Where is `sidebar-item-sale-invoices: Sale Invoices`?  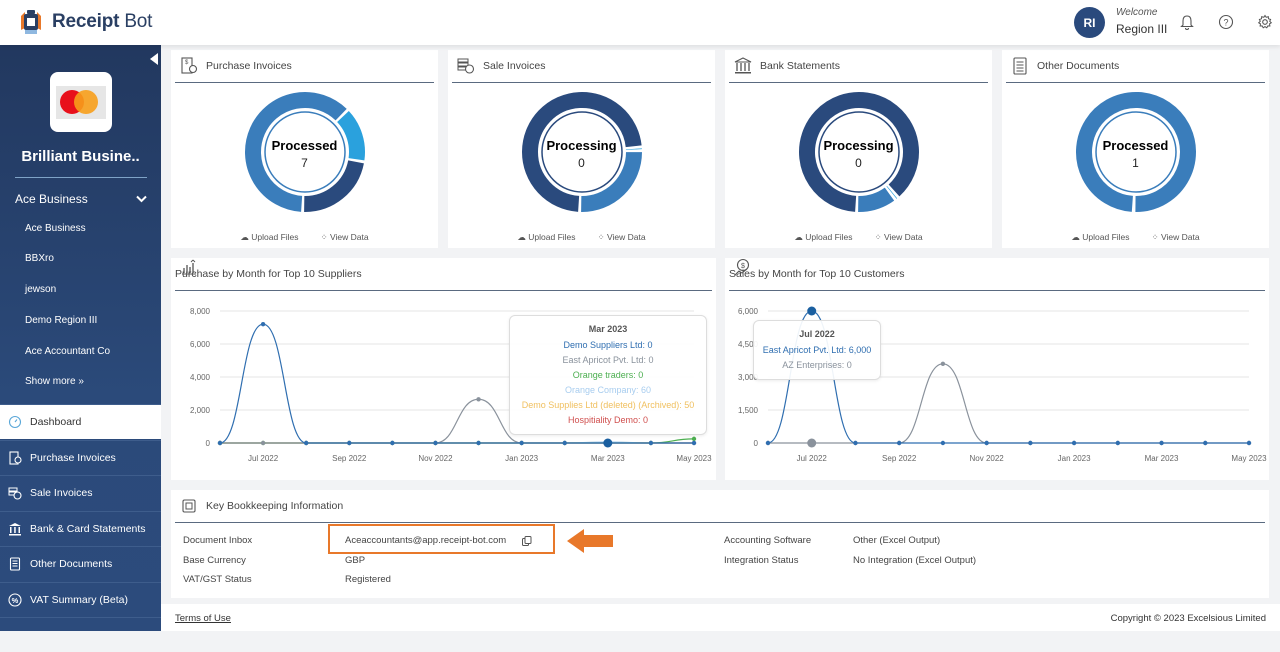
sidebar-item-sale-invoices: Sale Invoices is located at coordinates (80, 492).